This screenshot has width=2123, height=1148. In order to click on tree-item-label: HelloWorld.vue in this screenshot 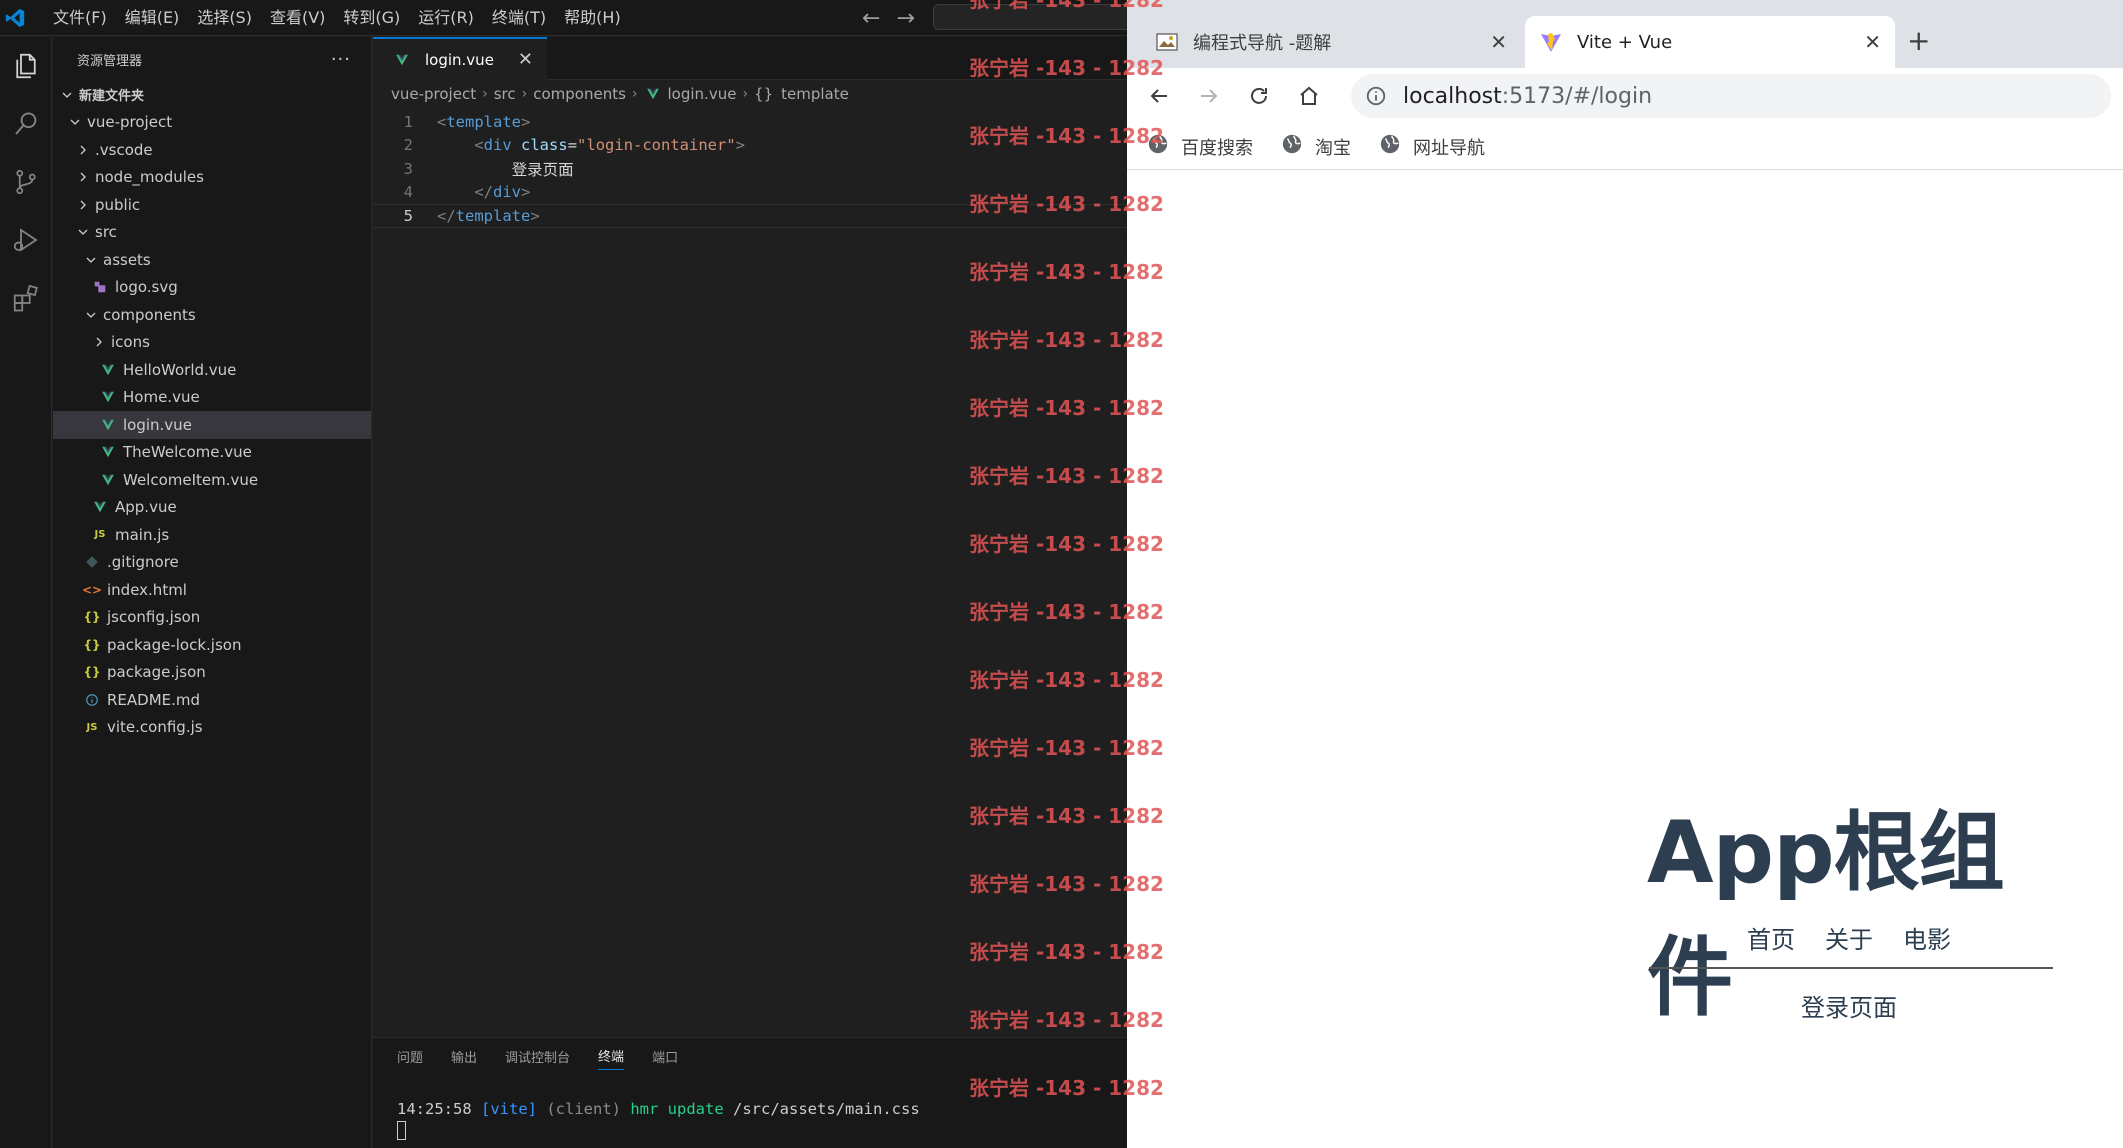, I will do `click(180, 369)`.